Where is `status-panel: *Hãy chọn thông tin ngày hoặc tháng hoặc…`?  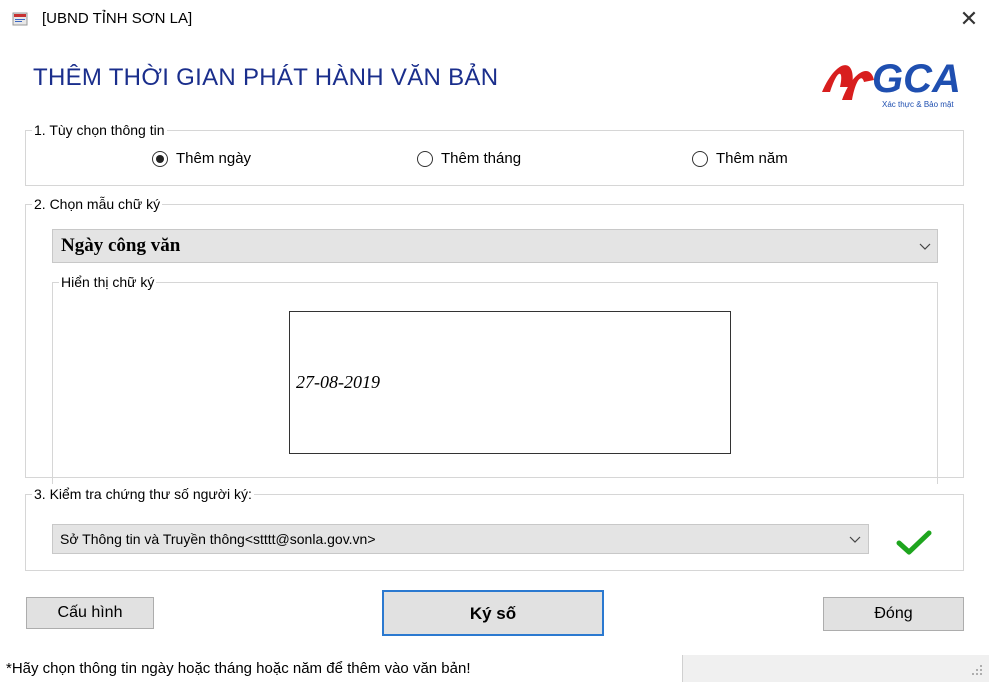 status-panel: *Hãy chọn thông tin ngày hoặc tháng hoặc… is located at coordinates (341, 668).